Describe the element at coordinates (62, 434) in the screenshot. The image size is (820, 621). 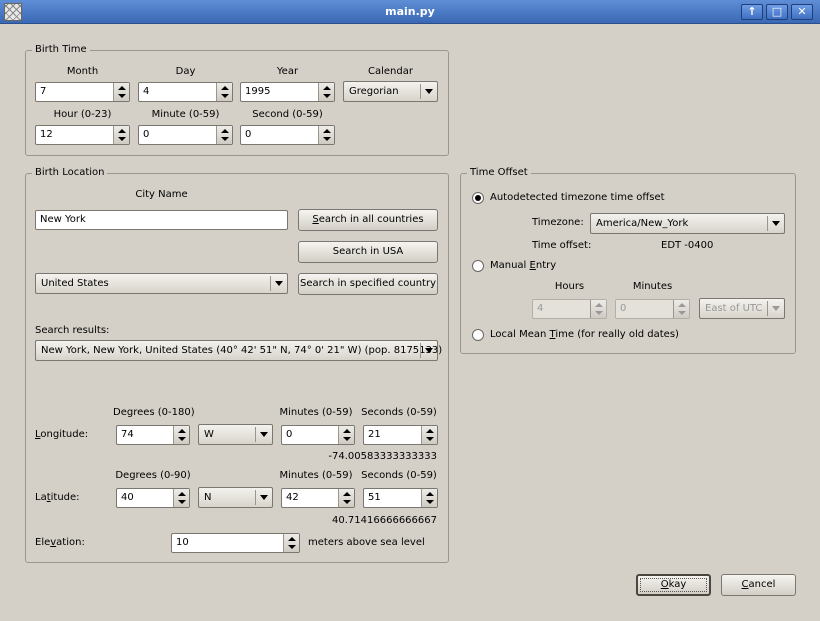
I see `longitude-label: Longitude:` at that location.